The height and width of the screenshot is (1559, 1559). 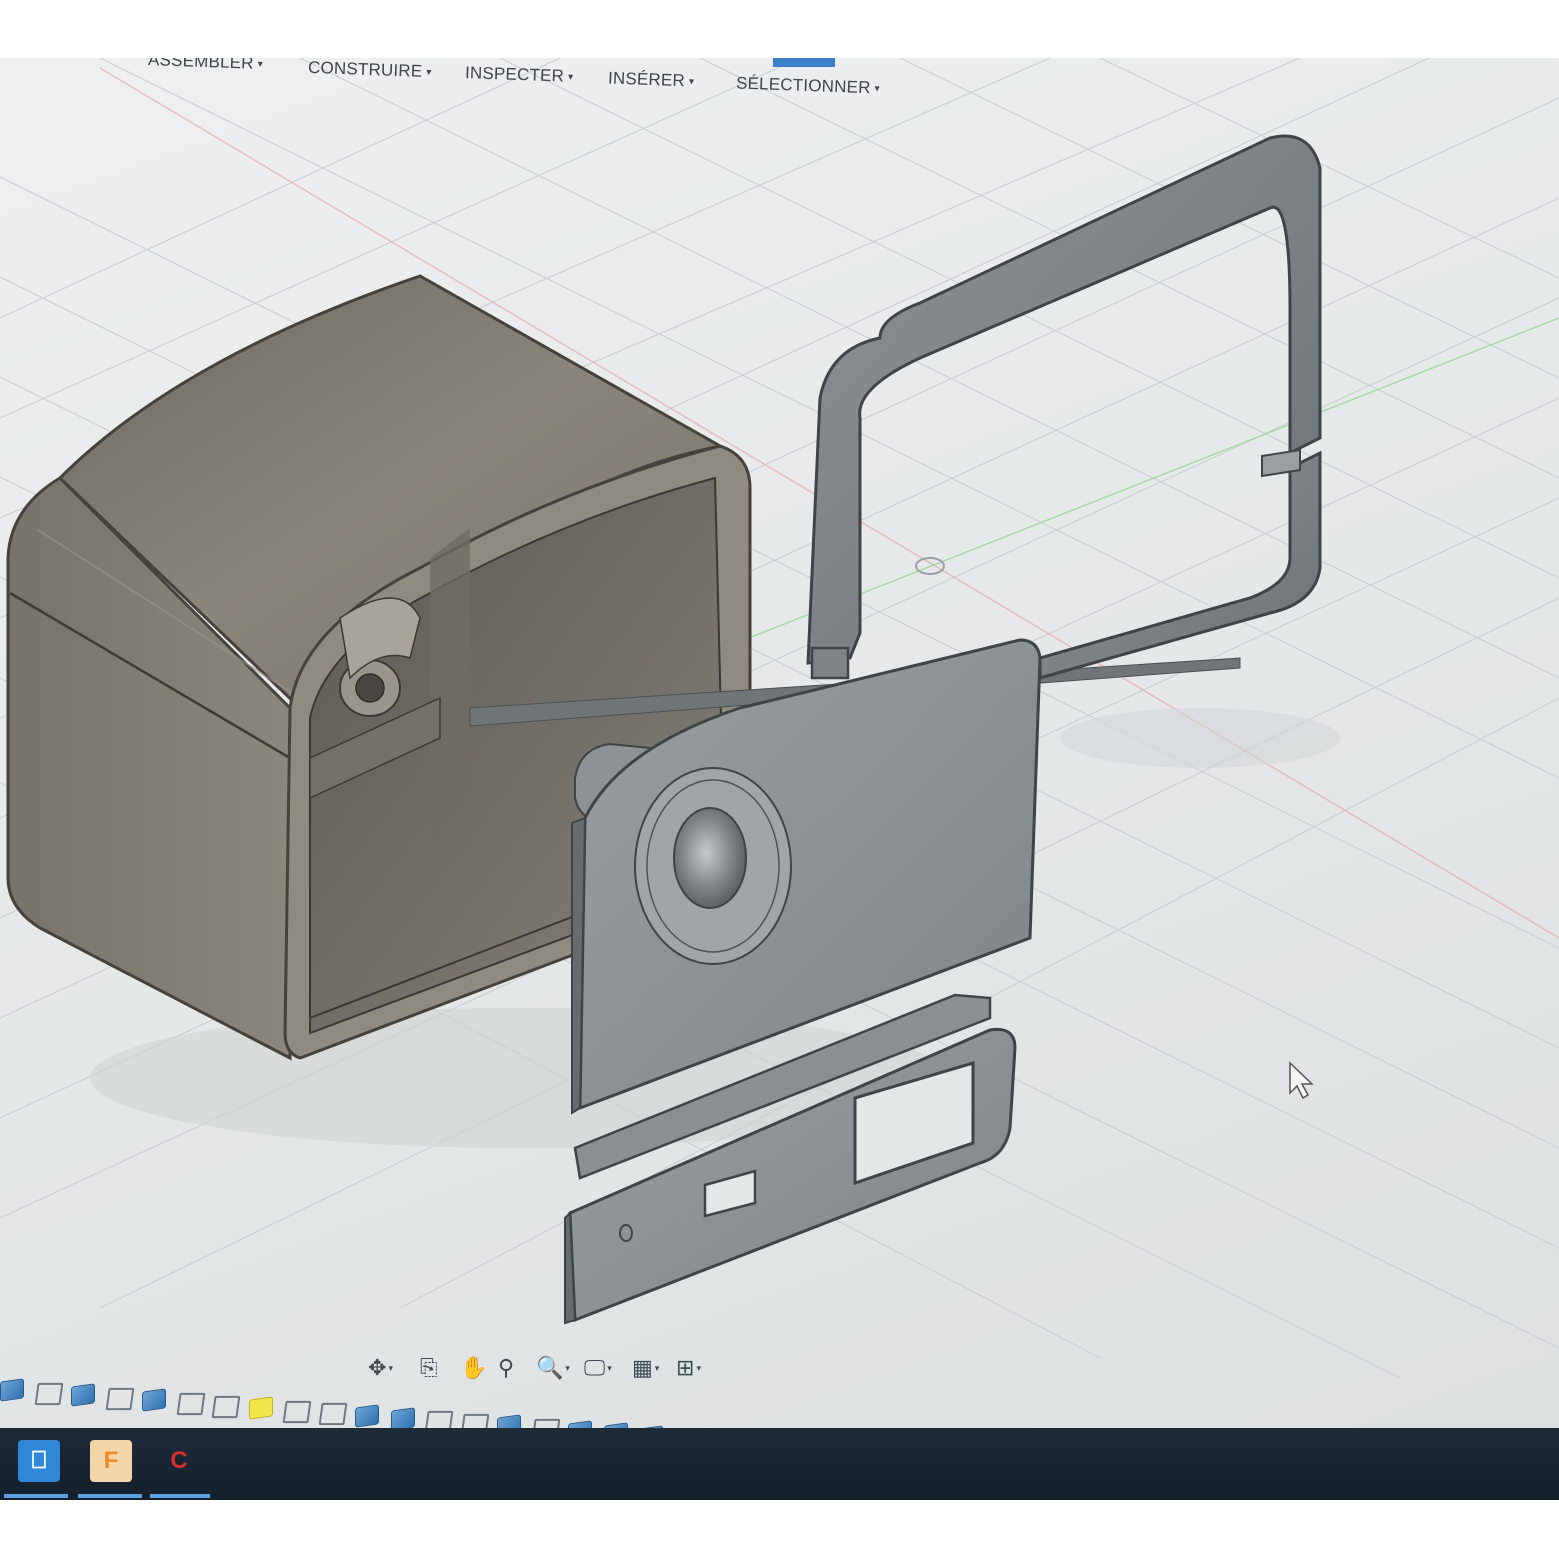 I want to click on menu-inspecter: INSPECTER ▾, so click(x=519, y=75).